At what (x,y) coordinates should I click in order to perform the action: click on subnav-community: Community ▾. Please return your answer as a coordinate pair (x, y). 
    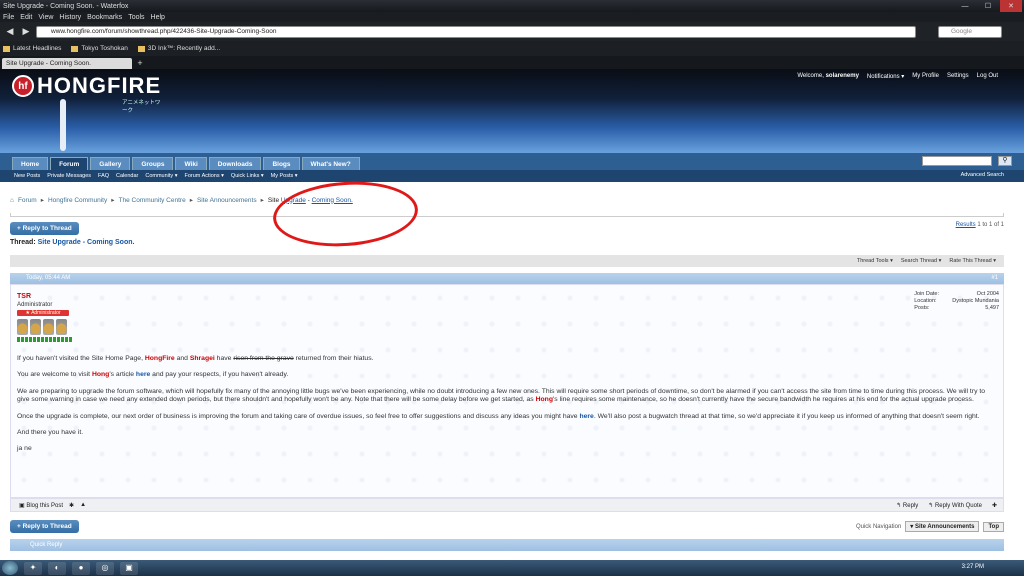
    Looking at the image, I should click on (161, 176).